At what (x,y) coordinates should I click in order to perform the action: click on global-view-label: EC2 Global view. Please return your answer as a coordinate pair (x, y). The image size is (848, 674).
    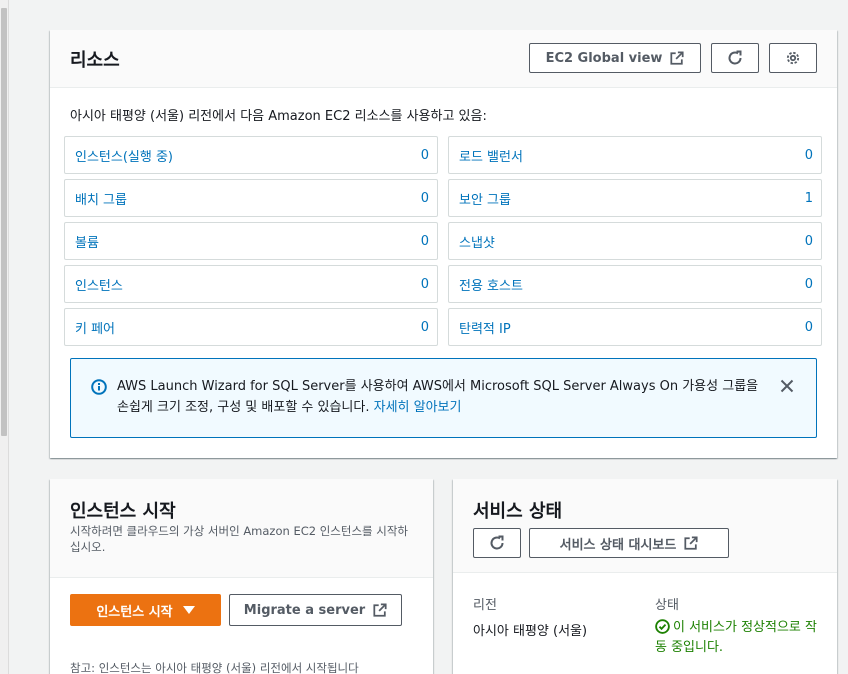
    Looking at the image, I should click on (604, 58).